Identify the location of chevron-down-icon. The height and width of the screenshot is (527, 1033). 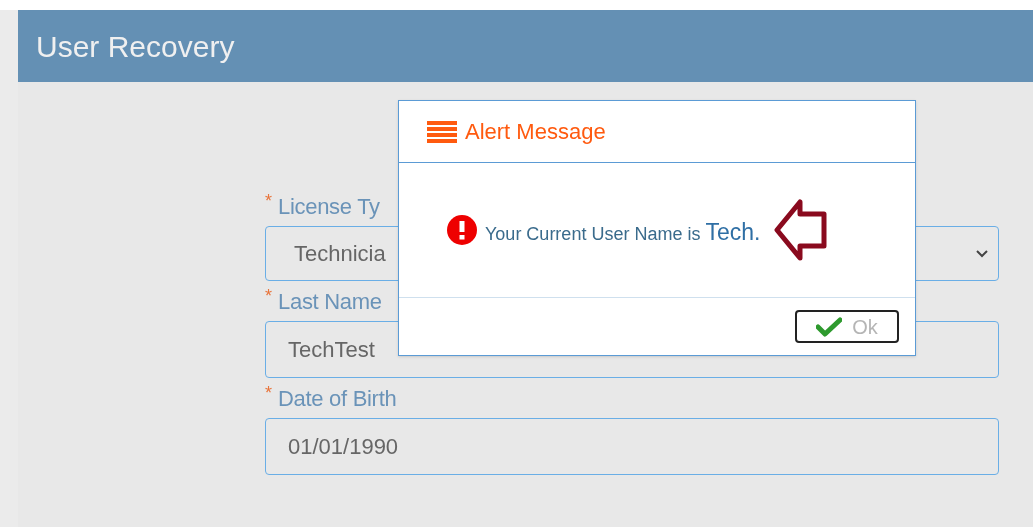
(982, 253).